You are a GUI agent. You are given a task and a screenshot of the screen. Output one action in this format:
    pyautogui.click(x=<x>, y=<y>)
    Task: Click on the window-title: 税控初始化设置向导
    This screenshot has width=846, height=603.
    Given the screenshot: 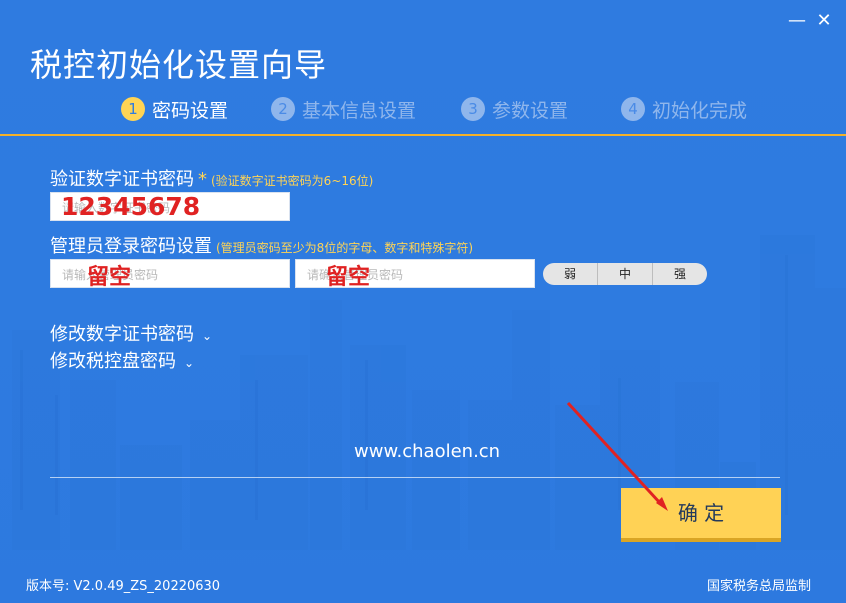 What is the action you would take?
    pyautogui.click(x=179, y=65)
    